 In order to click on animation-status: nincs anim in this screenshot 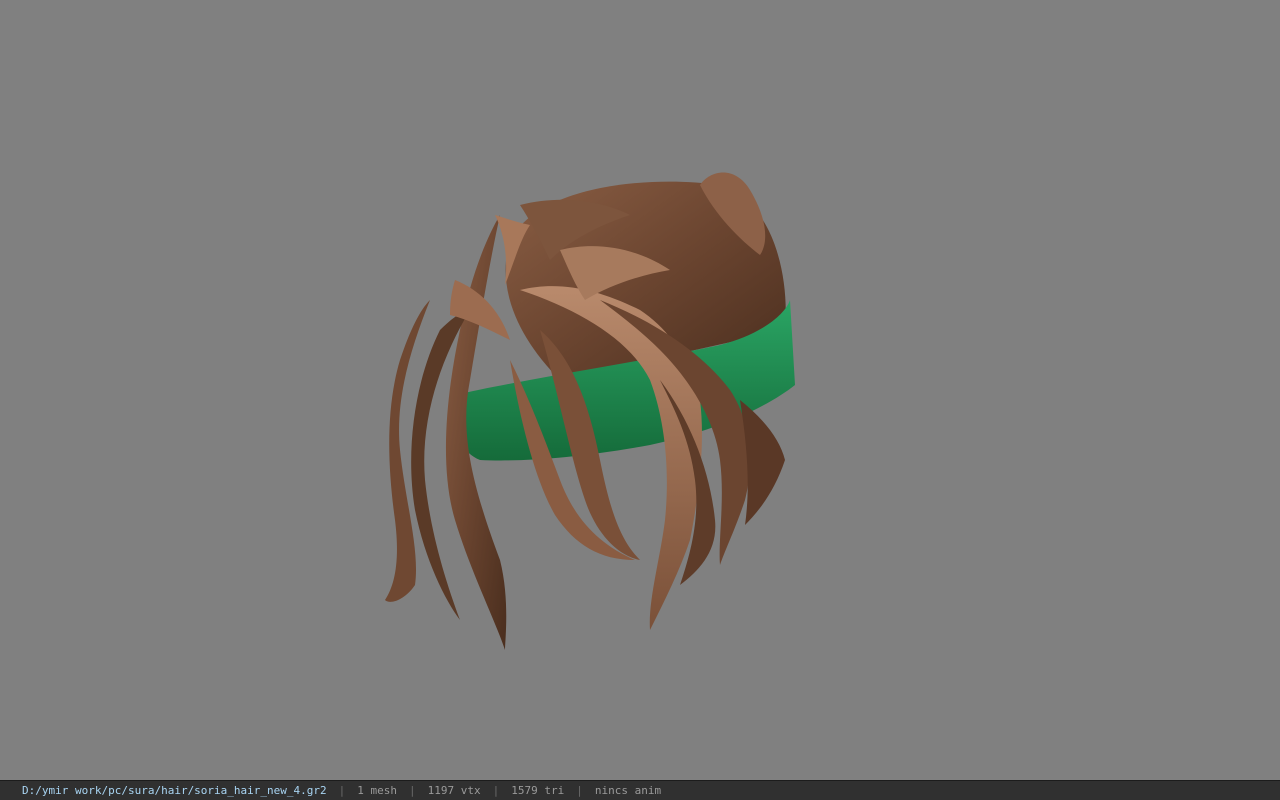, I will do `click(628, 790)`.